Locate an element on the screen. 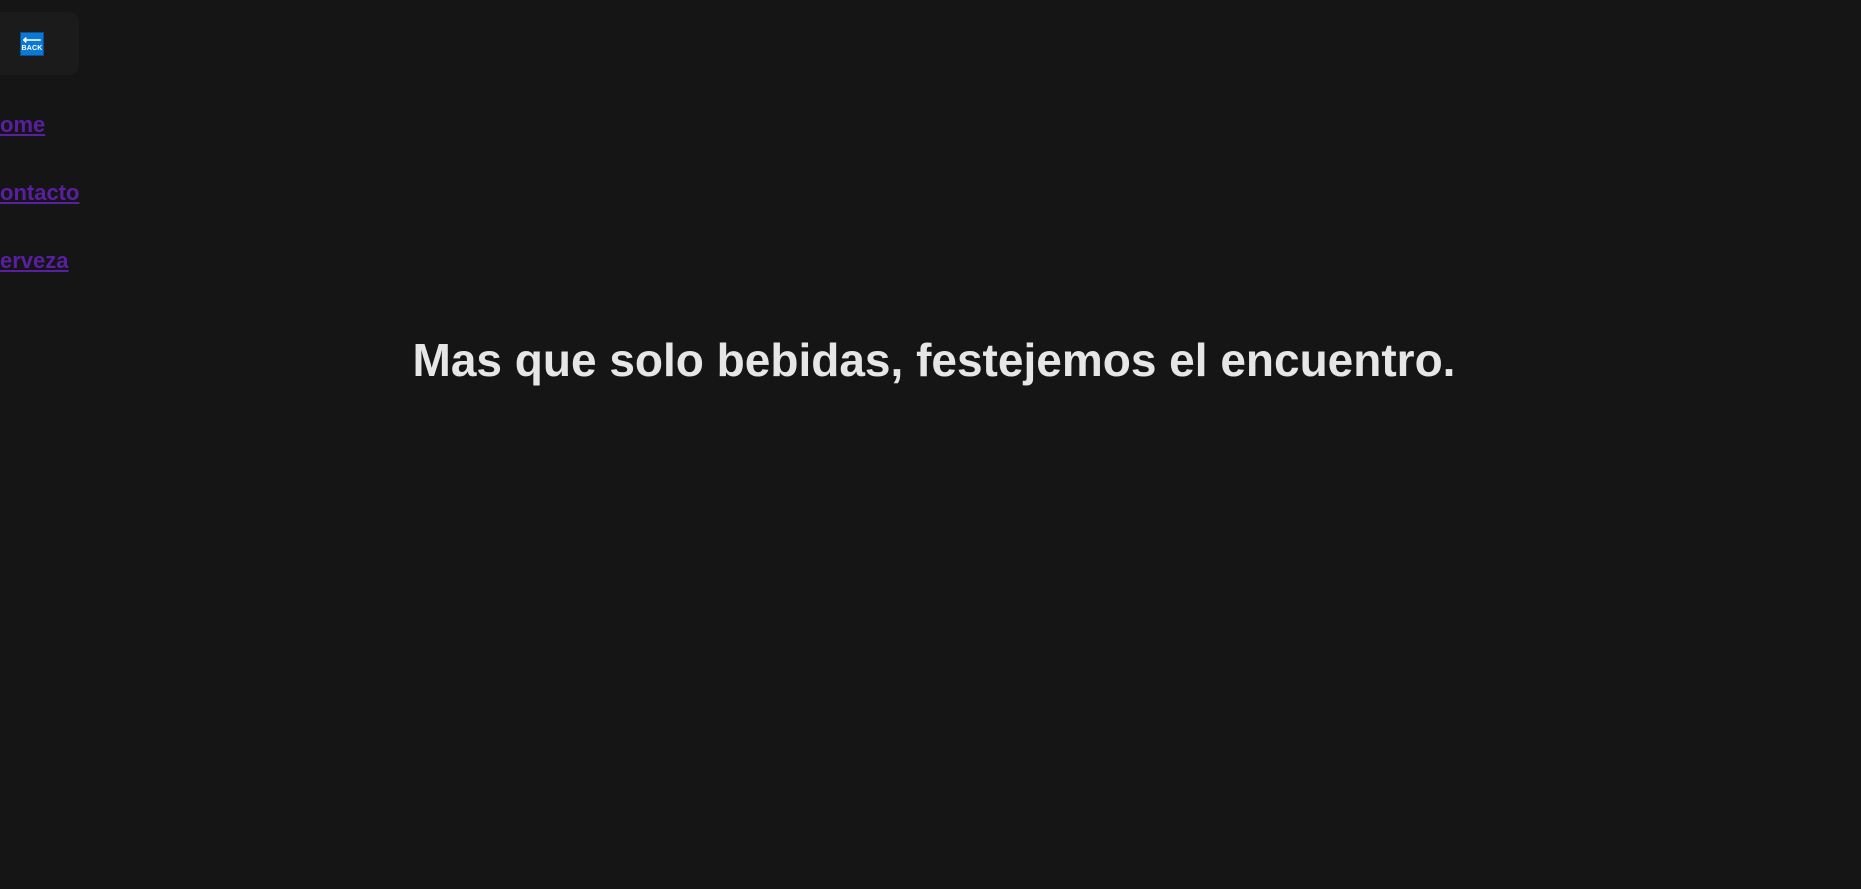 This screenshot has height=889, width=1861. nav-link-cerveza: erveza is located at coordinates (34, 261).